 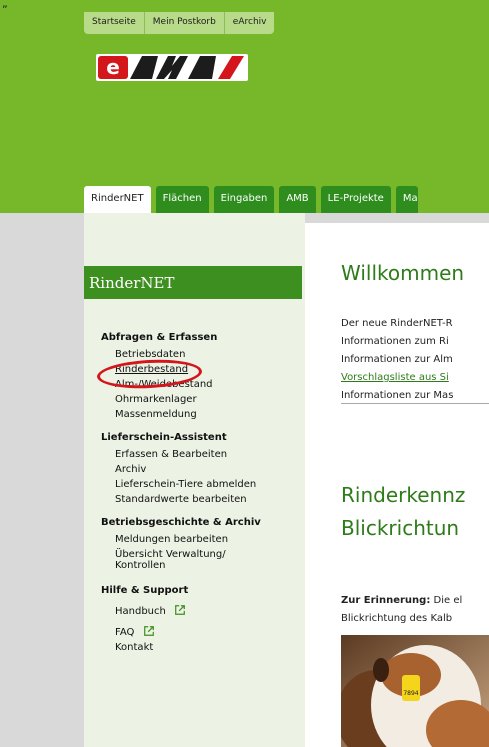 What do you see at coordinates (397, 359) in the screenshot?
I see `intro-line: Informationen zur Alm` at bounding box center [397, 359].